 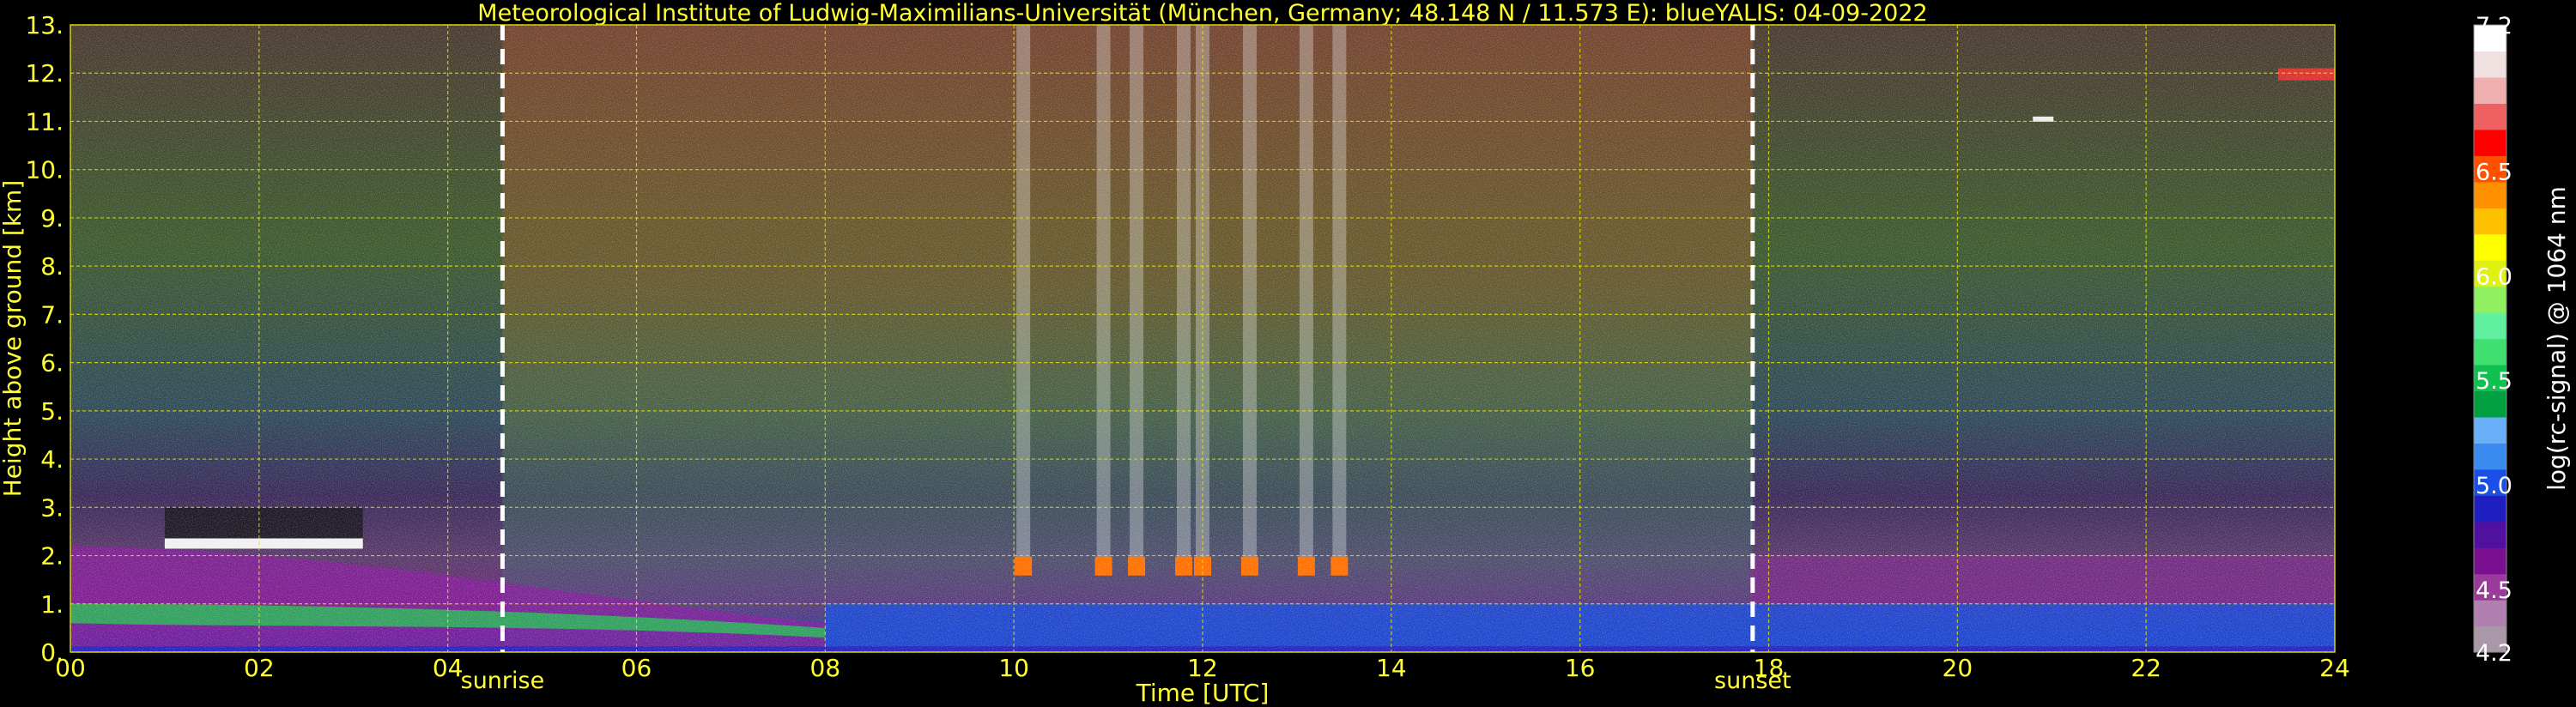 What do you see at coordinates (44, 74) in the screenshot?
I see `y-tick-label: 12.` at bounding box center [44, 74].